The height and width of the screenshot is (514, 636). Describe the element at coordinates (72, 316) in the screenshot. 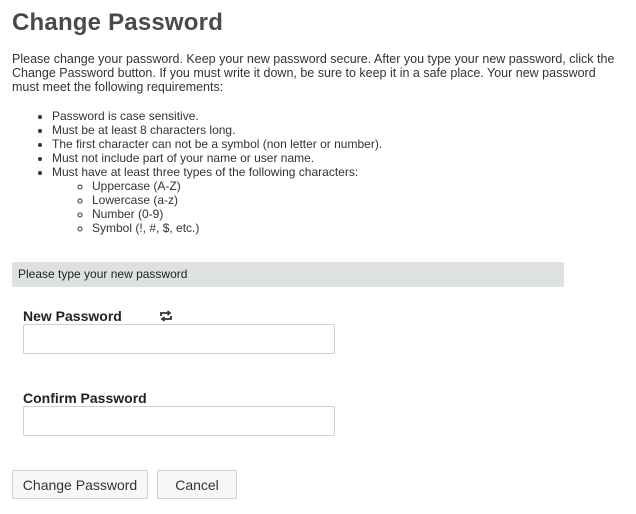

I see `new-password-label: New Password` at that location.